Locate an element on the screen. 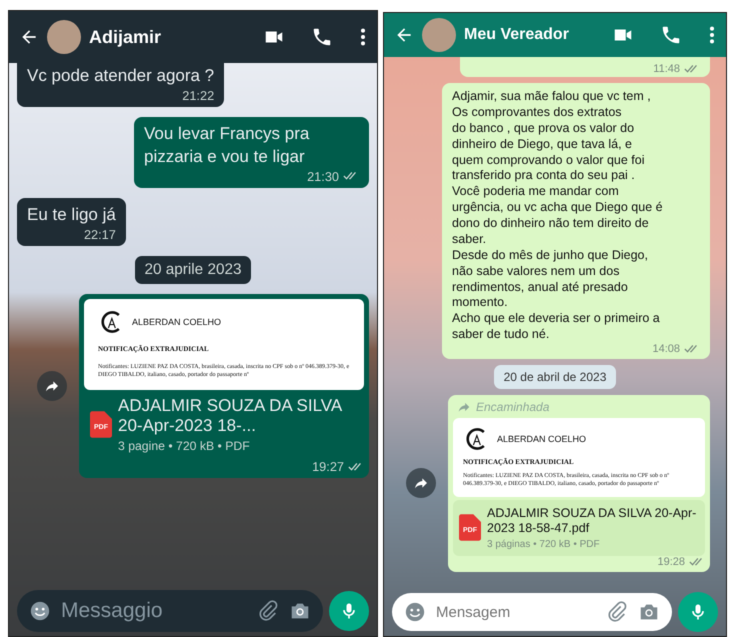 This screenshot has width=733, height=637. message-text: Adjamir, sua mãe falou que vc tem , Os comprovantes dos extratos do banco , que prova os valor do dinheiro de Diego, que tava lá, e quem comprovando o valor que foi transferido pra conta do seu pai . Você poderia me mandar com urgência, ou vc acha que Diego que é dono do dinheiro não tem direito de saber. Desde do mês de junho que Diego, não sabe valores nem um dos rendimentos, anual até presado momento. Acho que ele deveria ser o primeiro a saber de tudo né. is located at coordinates (558, 216).